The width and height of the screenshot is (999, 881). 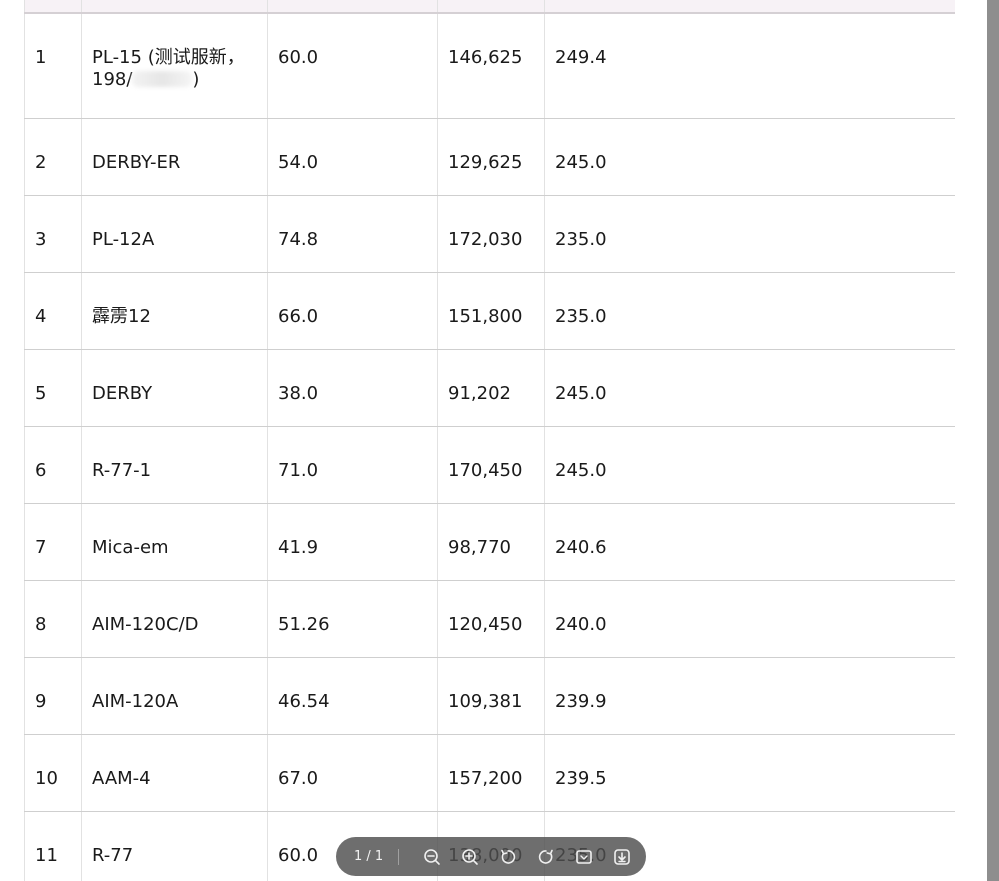 I want to click on name-cell: AIM-120C/D, so click(x=174, y=619).